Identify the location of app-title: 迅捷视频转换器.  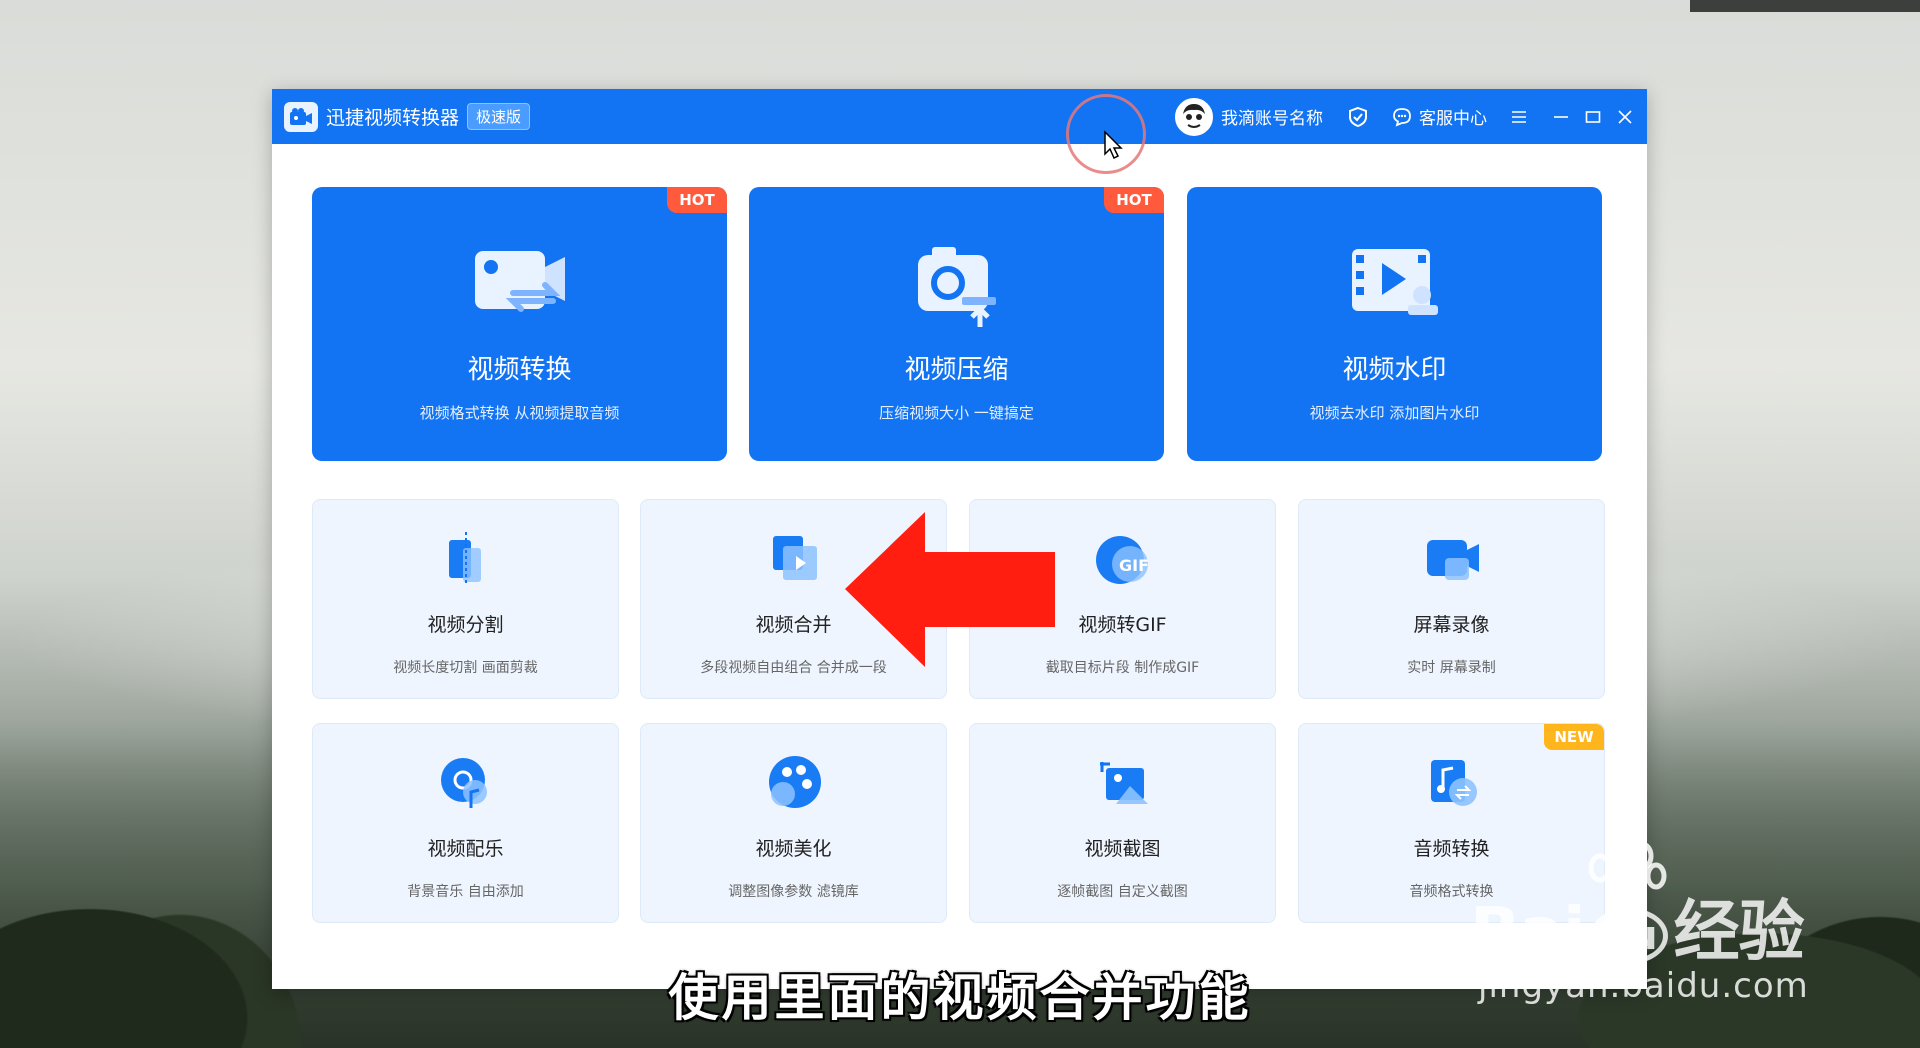
(393, 118).